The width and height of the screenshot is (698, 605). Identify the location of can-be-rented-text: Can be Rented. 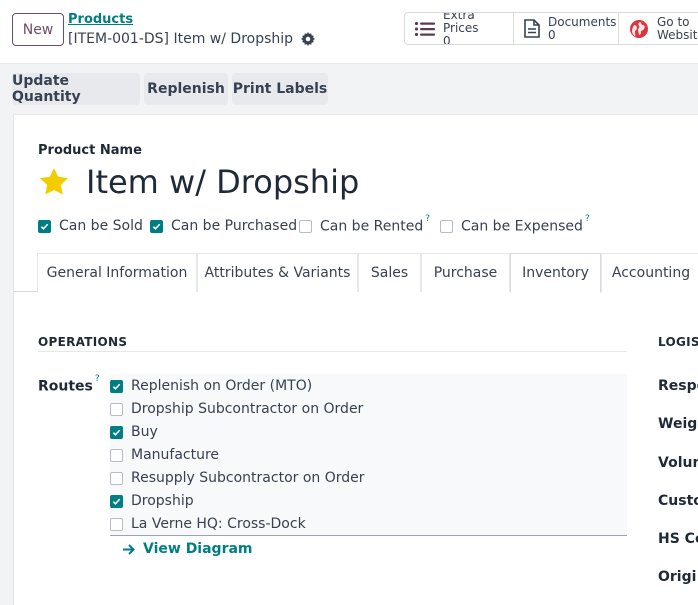
(372, 226).